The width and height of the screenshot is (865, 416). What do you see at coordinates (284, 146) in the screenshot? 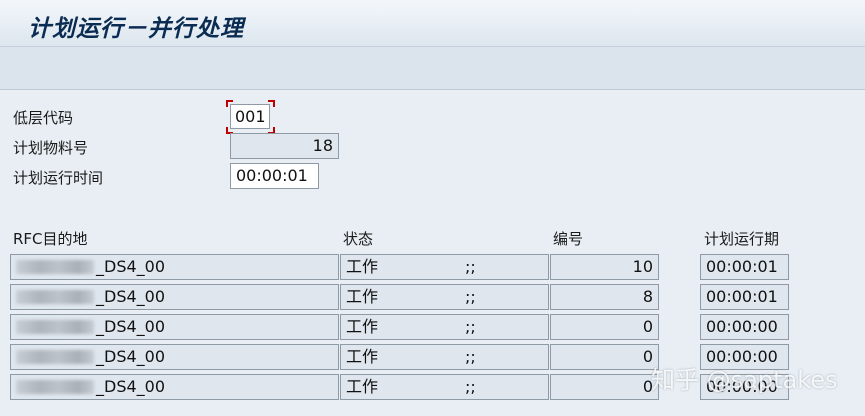
I see `planned-materials-field: 18` at bounding box center [284, 146].